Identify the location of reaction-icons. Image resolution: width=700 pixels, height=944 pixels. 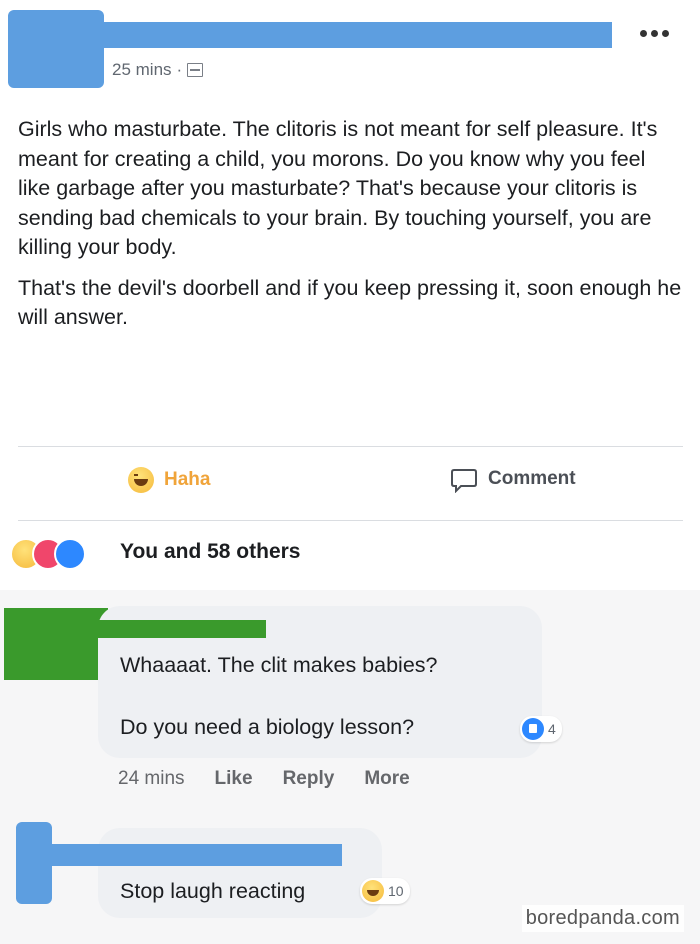
(60, 554).